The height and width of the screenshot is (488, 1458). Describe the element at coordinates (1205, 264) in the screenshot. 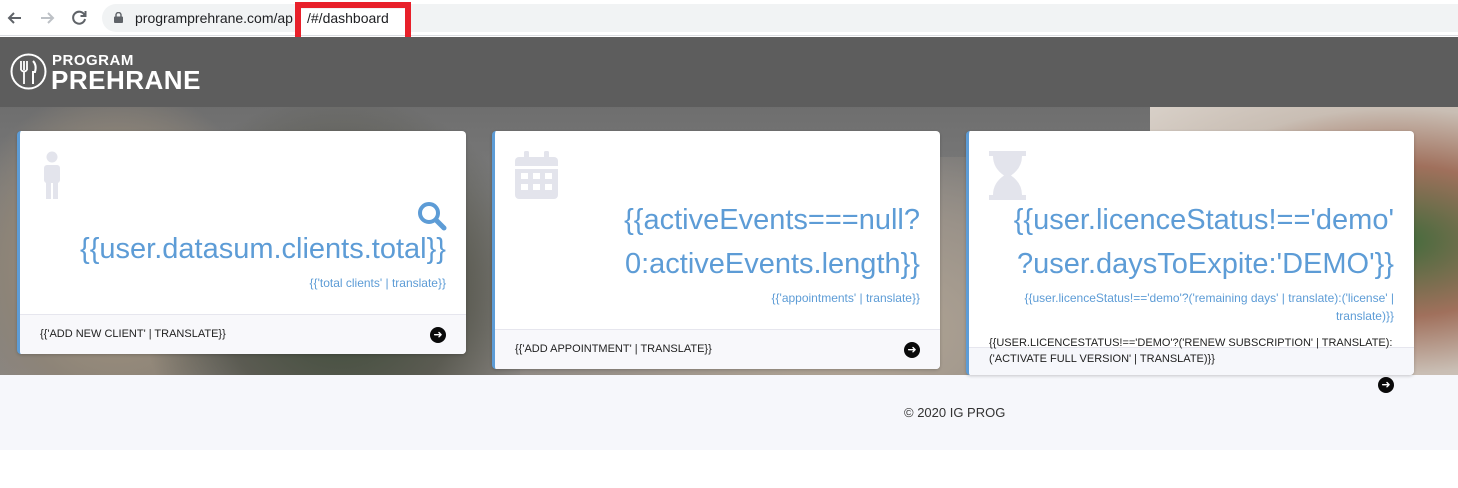

I see `license-value-line2: ?user.daysToExpite:'DEMO'}}` at that location.